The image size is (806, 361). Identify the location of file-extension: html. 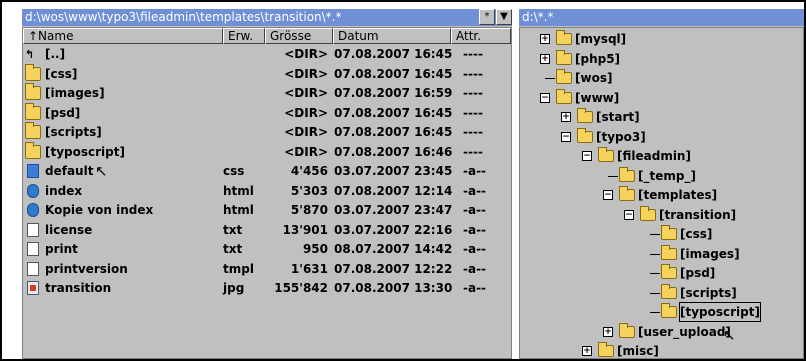
(238, 190).